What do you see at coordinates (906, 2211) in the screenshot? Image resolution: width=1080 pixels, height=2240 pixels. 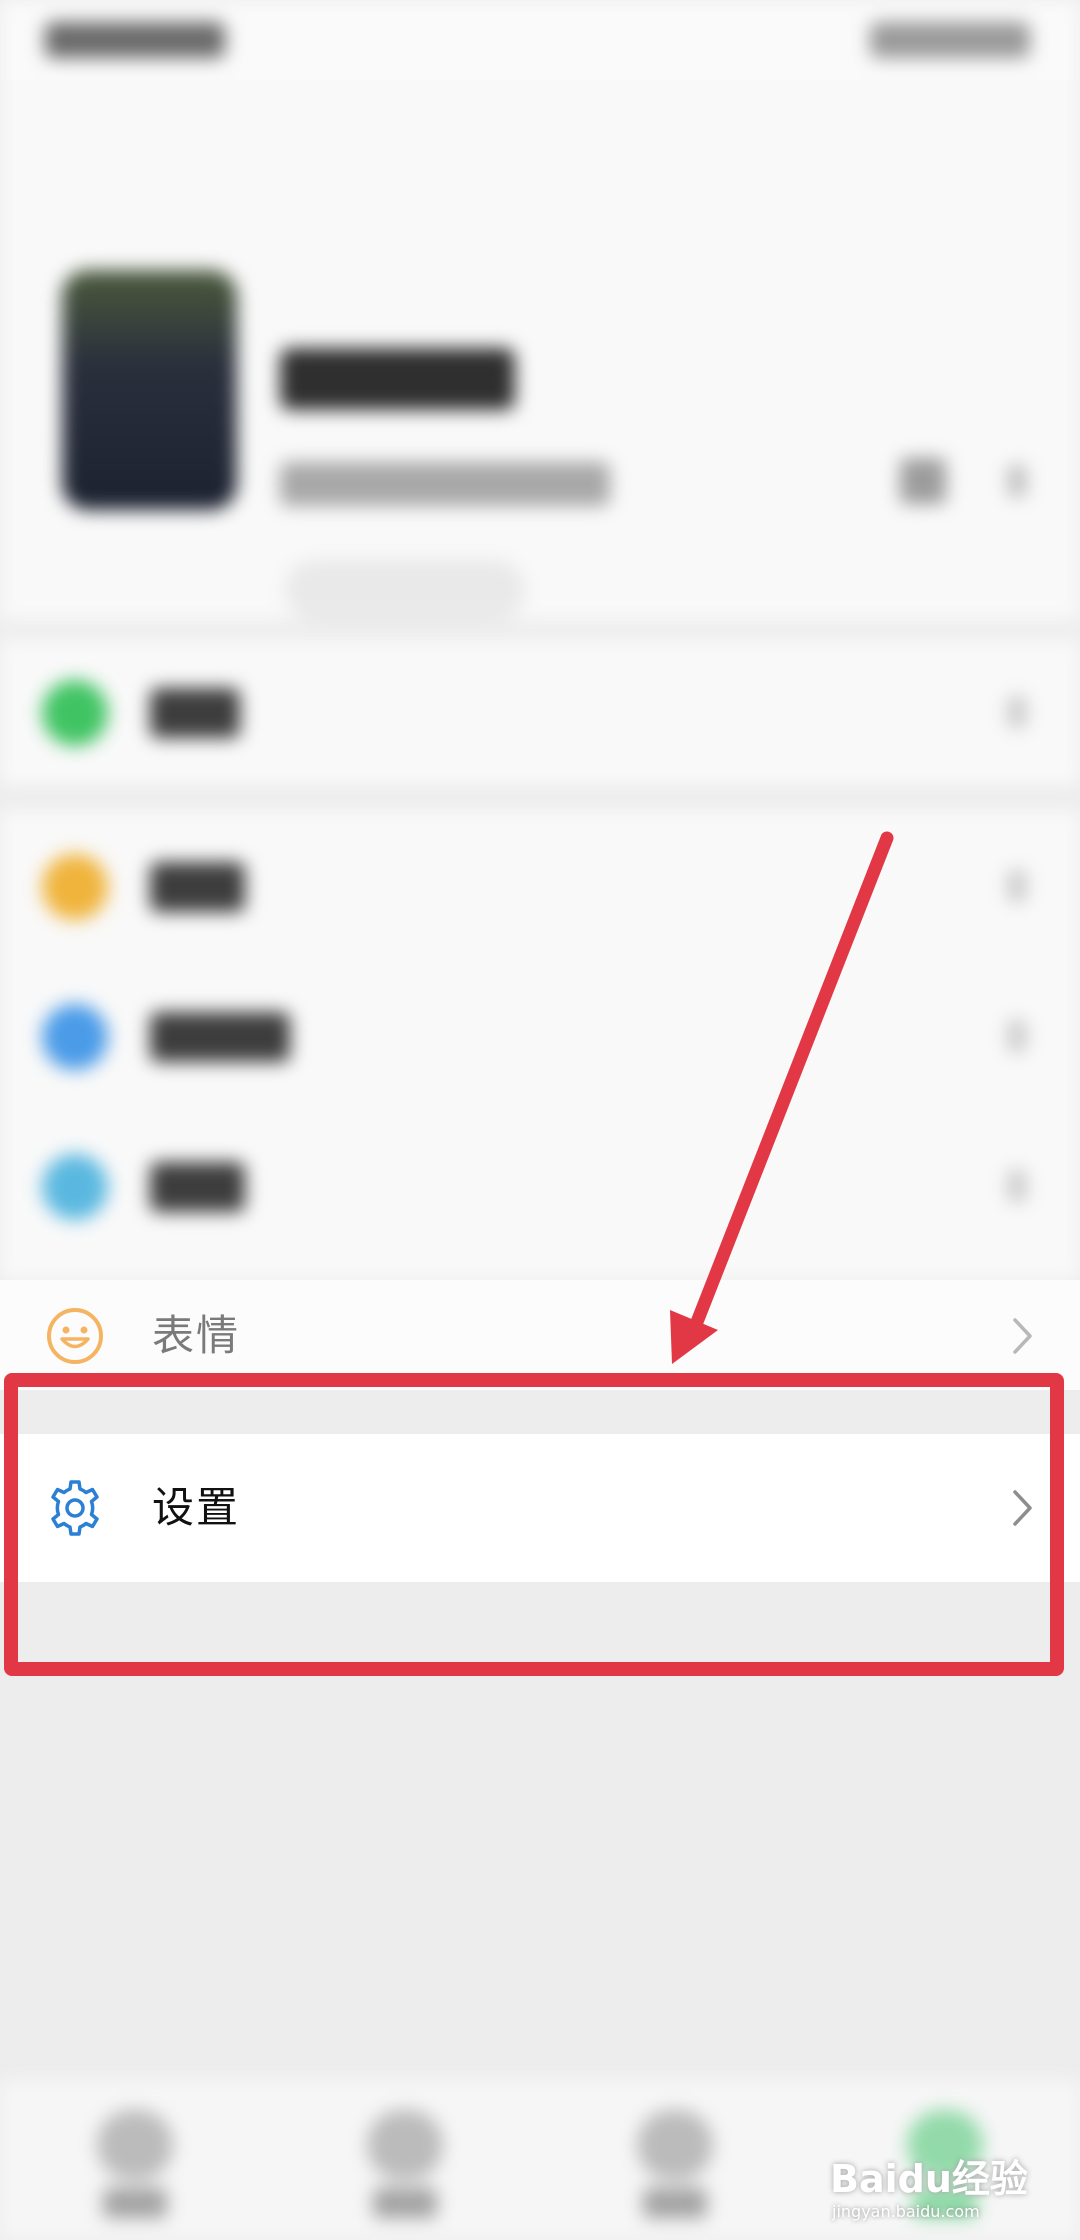 I see `watermark-url: jingyan.baidu.com` at bounding box center [906, 2211].